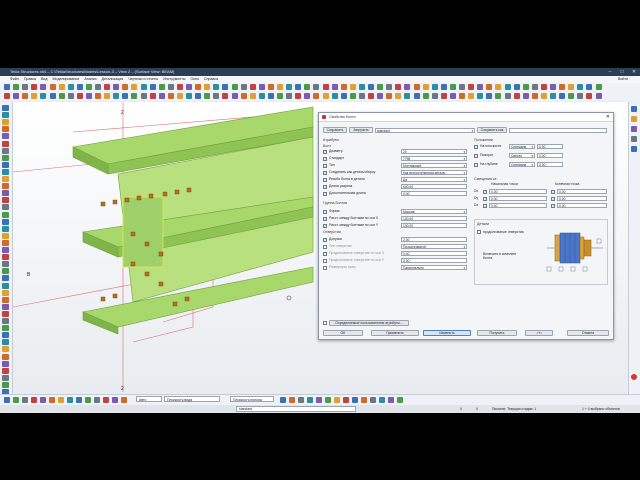 The width and height of the screenshot is (640, 480). What do you see at coordinates (434, 186) in the screenshot?
I see `cut-length-field: 600.00` at bounding box center [434, 186].